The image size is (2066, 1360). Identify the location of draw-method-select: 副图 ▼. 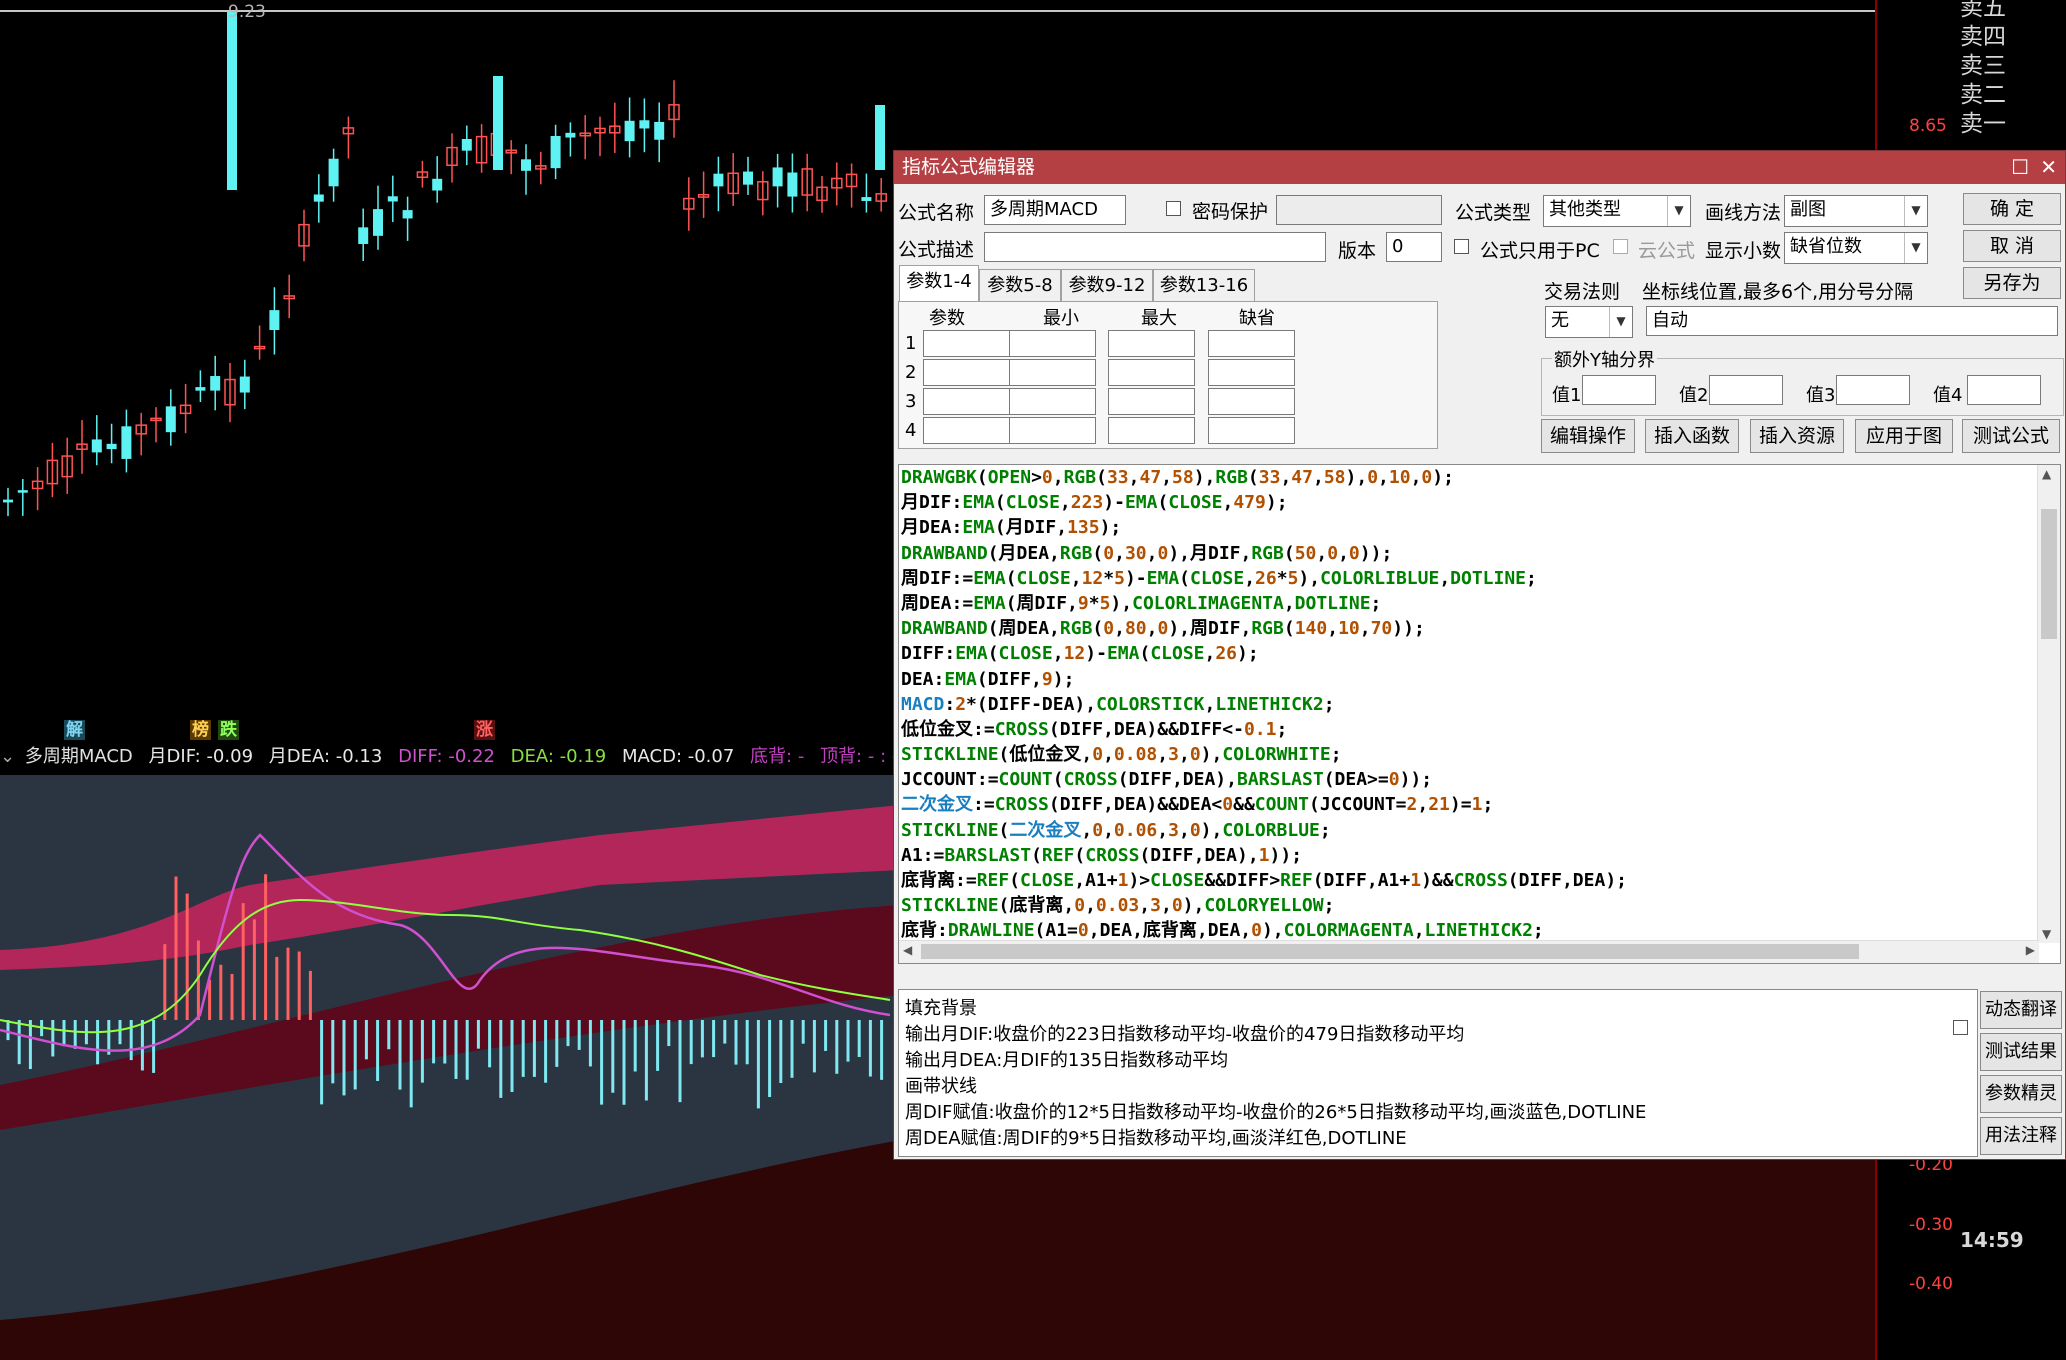
(1856, 211).